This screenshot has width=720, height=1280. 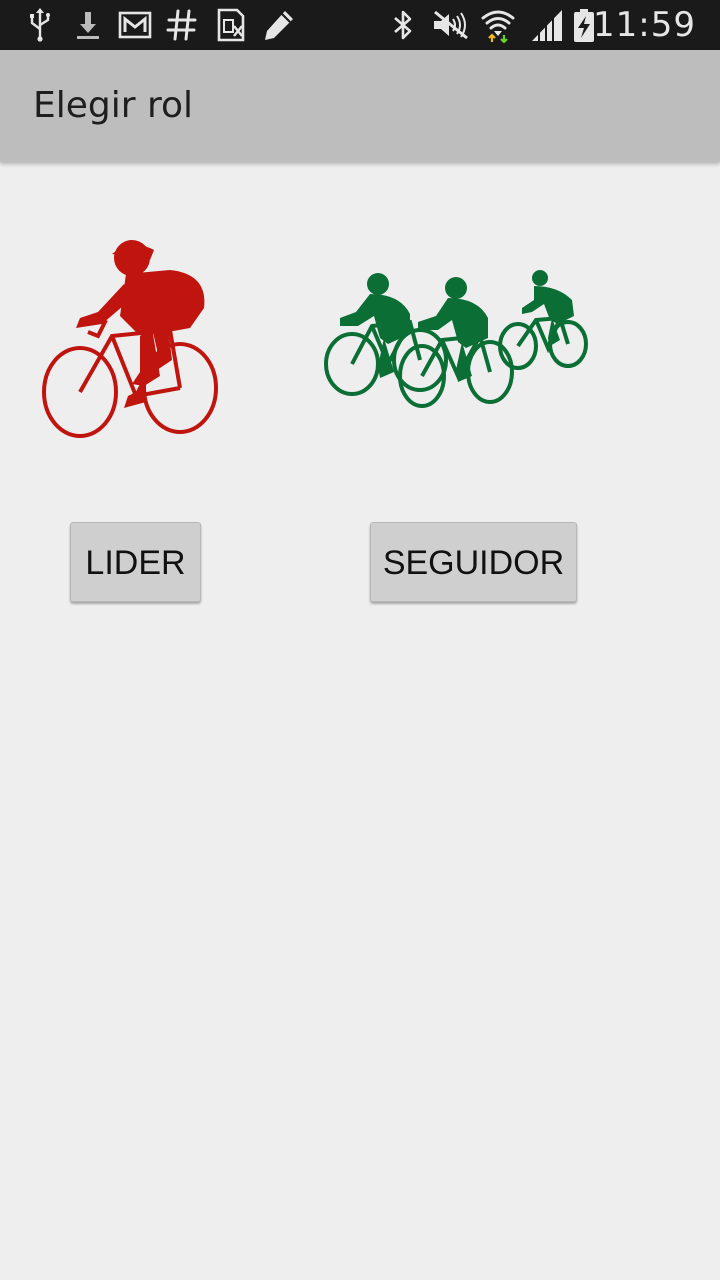 I want to click on mute-icon, so click(x=449, y=25).